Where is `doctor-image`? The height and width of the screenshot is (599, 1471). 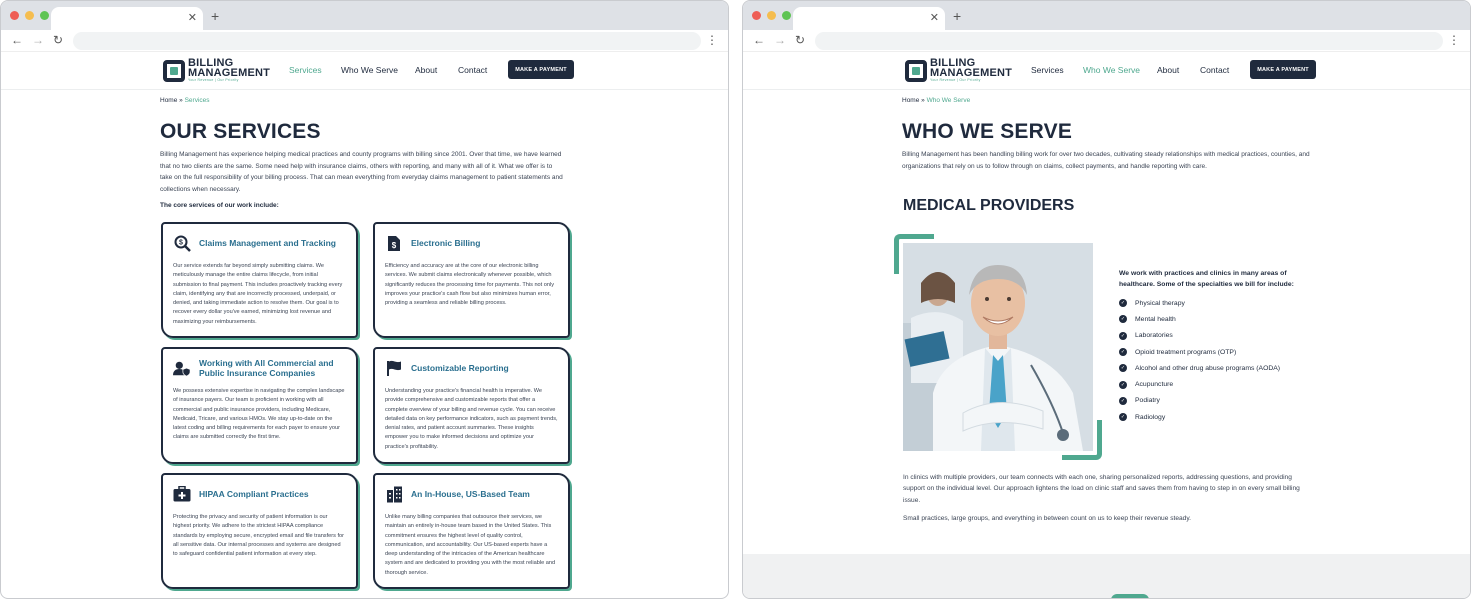
doctor-image is located at coordinates (998, 347).